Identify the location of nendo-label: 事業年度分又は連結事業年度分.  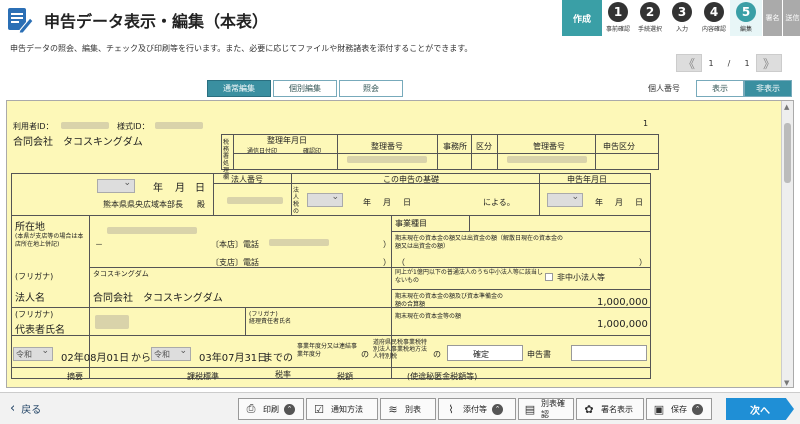
(327, 350).